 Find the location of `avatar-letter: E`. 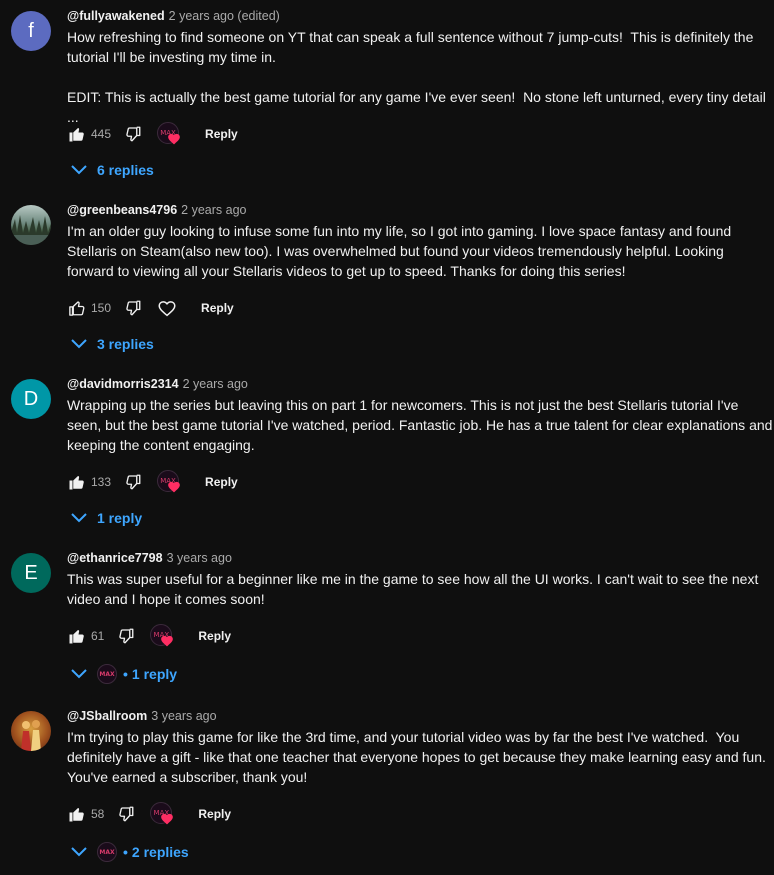

avatar-letter: E is located at coordinates (31, 572).